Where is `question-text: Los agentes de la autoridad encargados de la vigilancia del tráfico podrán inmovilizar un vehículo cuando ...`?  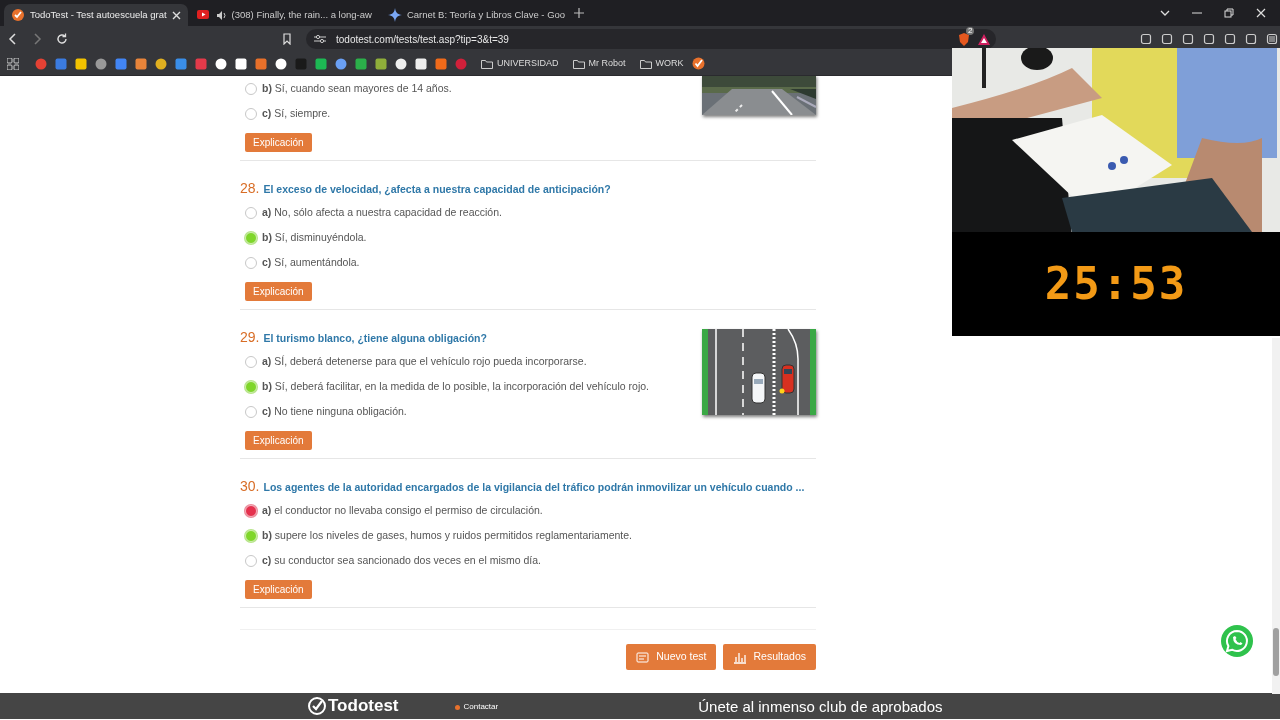
question-text: Los agentes de la autoridad encargados de la vigilancia del tráfico podrán inmovilizar un vehículo cuando ... is located at coordinates (534, 487).